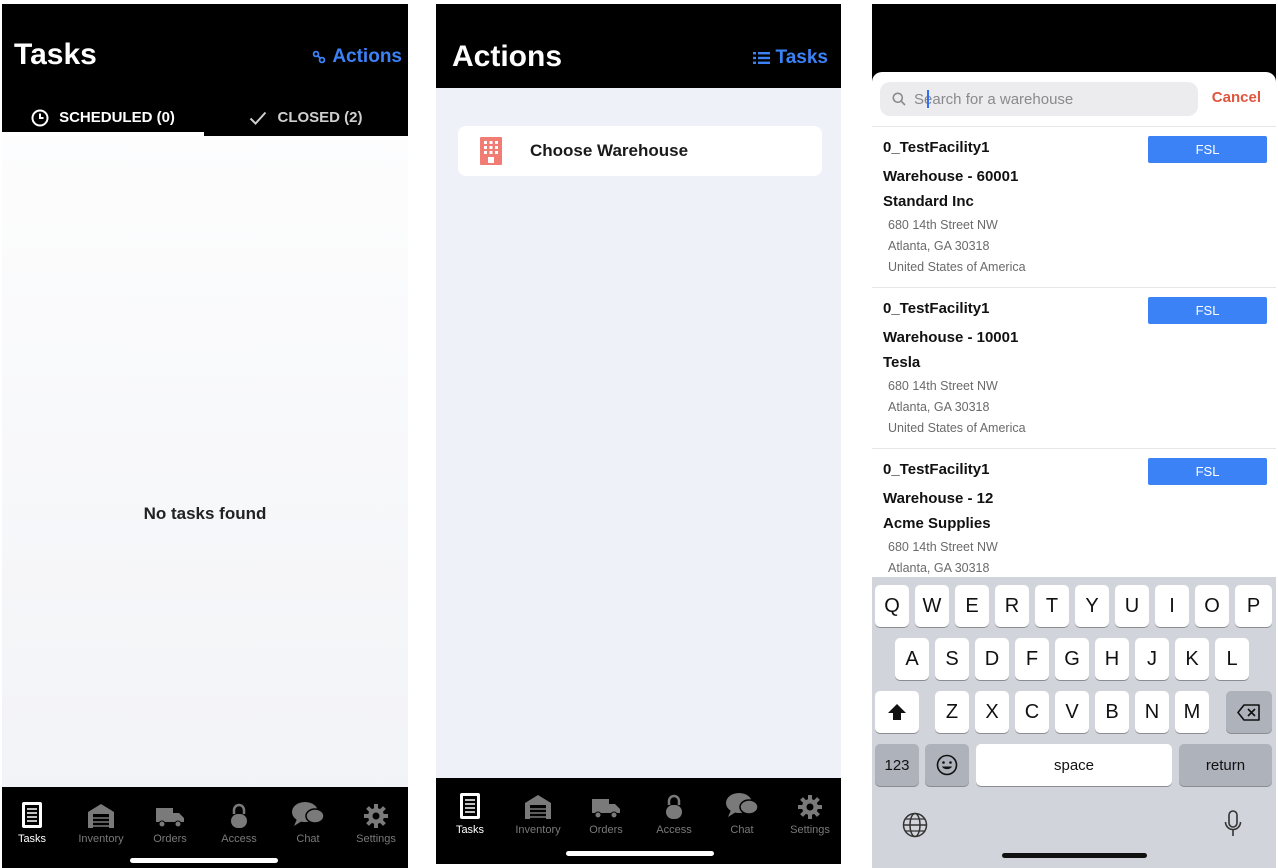 The width and height of the screenshot is (1278, 868). I want to click on actions-link: Actions, so click(357, 57).